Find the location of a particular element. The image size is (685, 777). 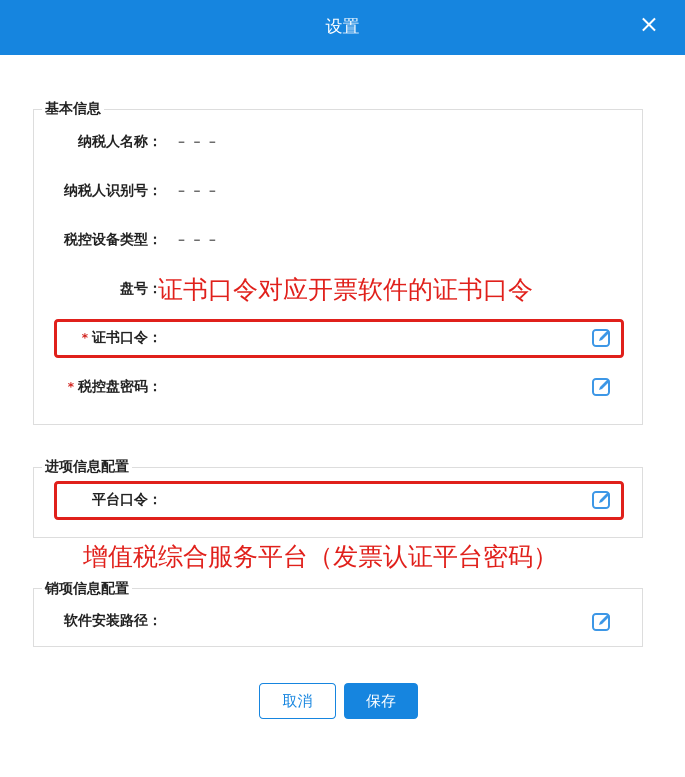

close-button: × is located at coordinates (648, 24).